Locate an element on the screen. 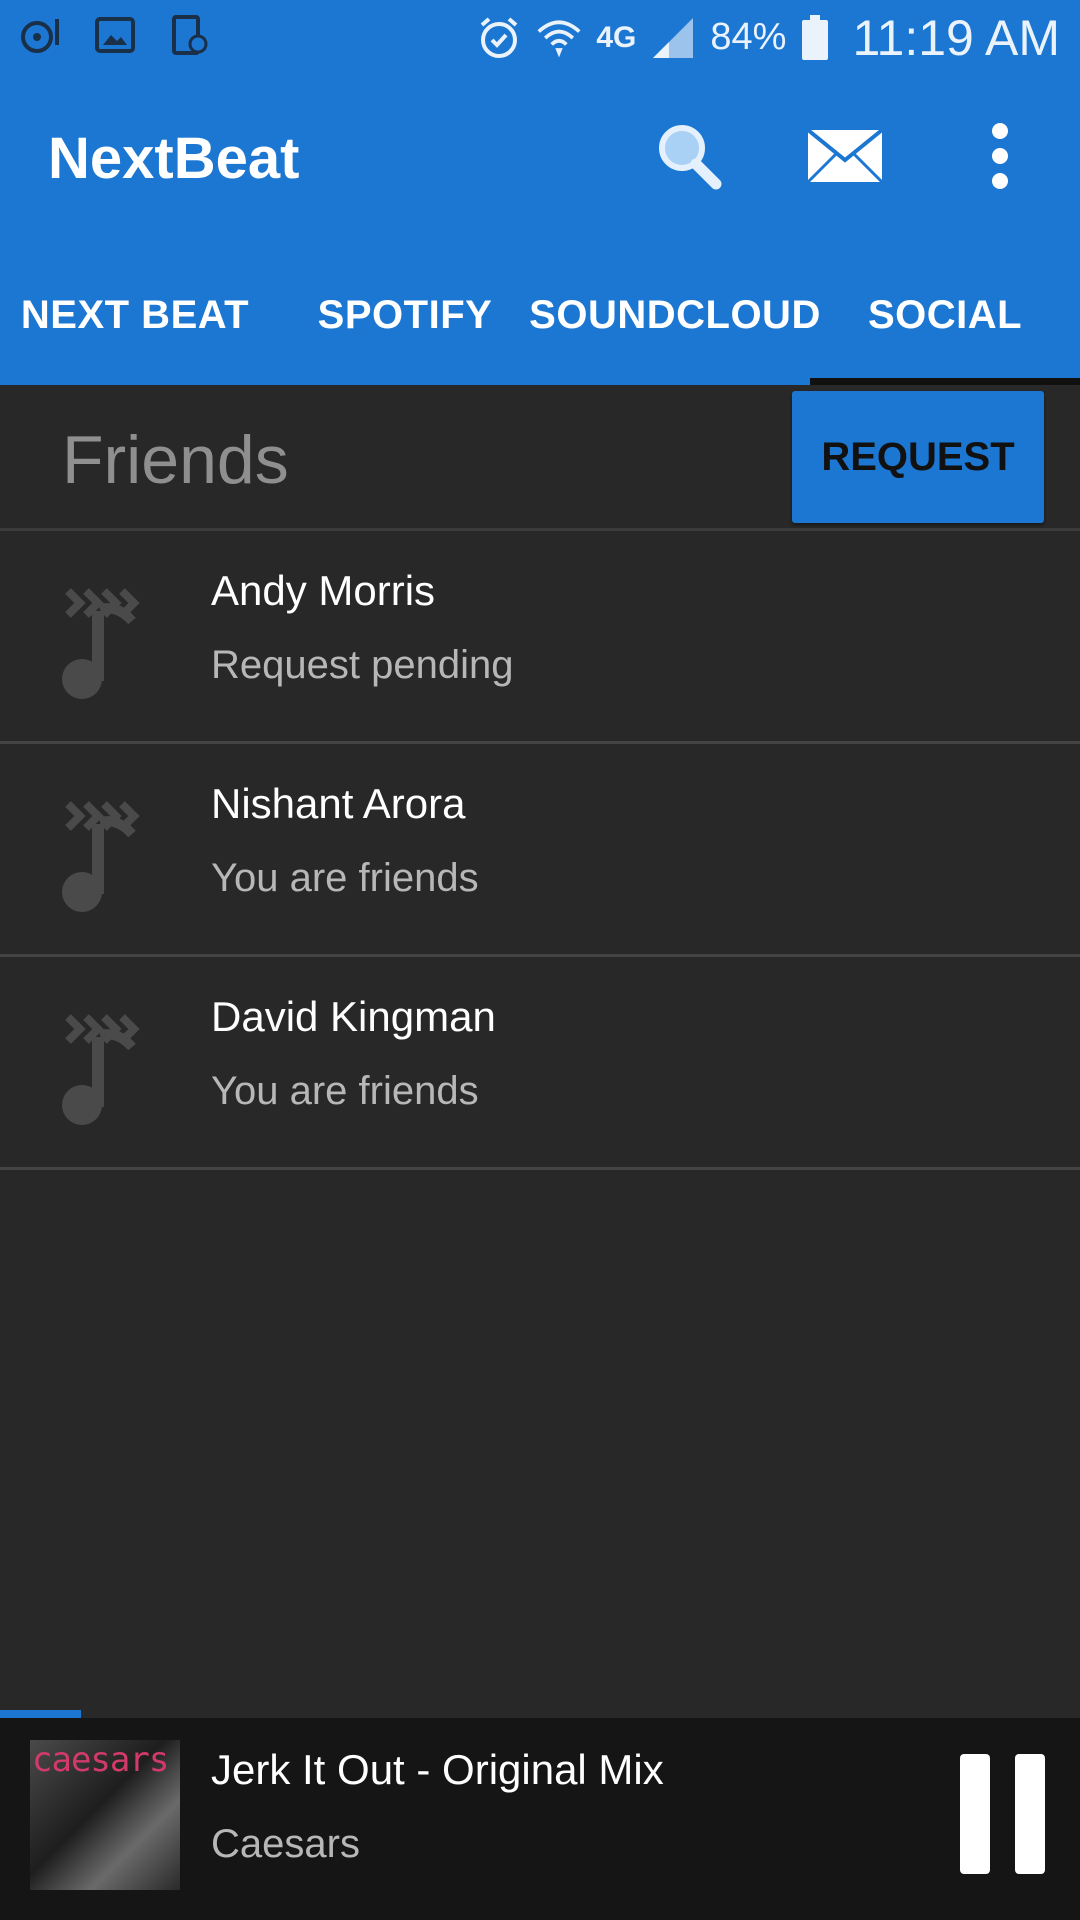 This screenshot has width=1080, height=1920. tab-bar: NEXT BEAT SPOTIFY SOUNDCLOUD SOCIAL is located at coordinates (540, 315).